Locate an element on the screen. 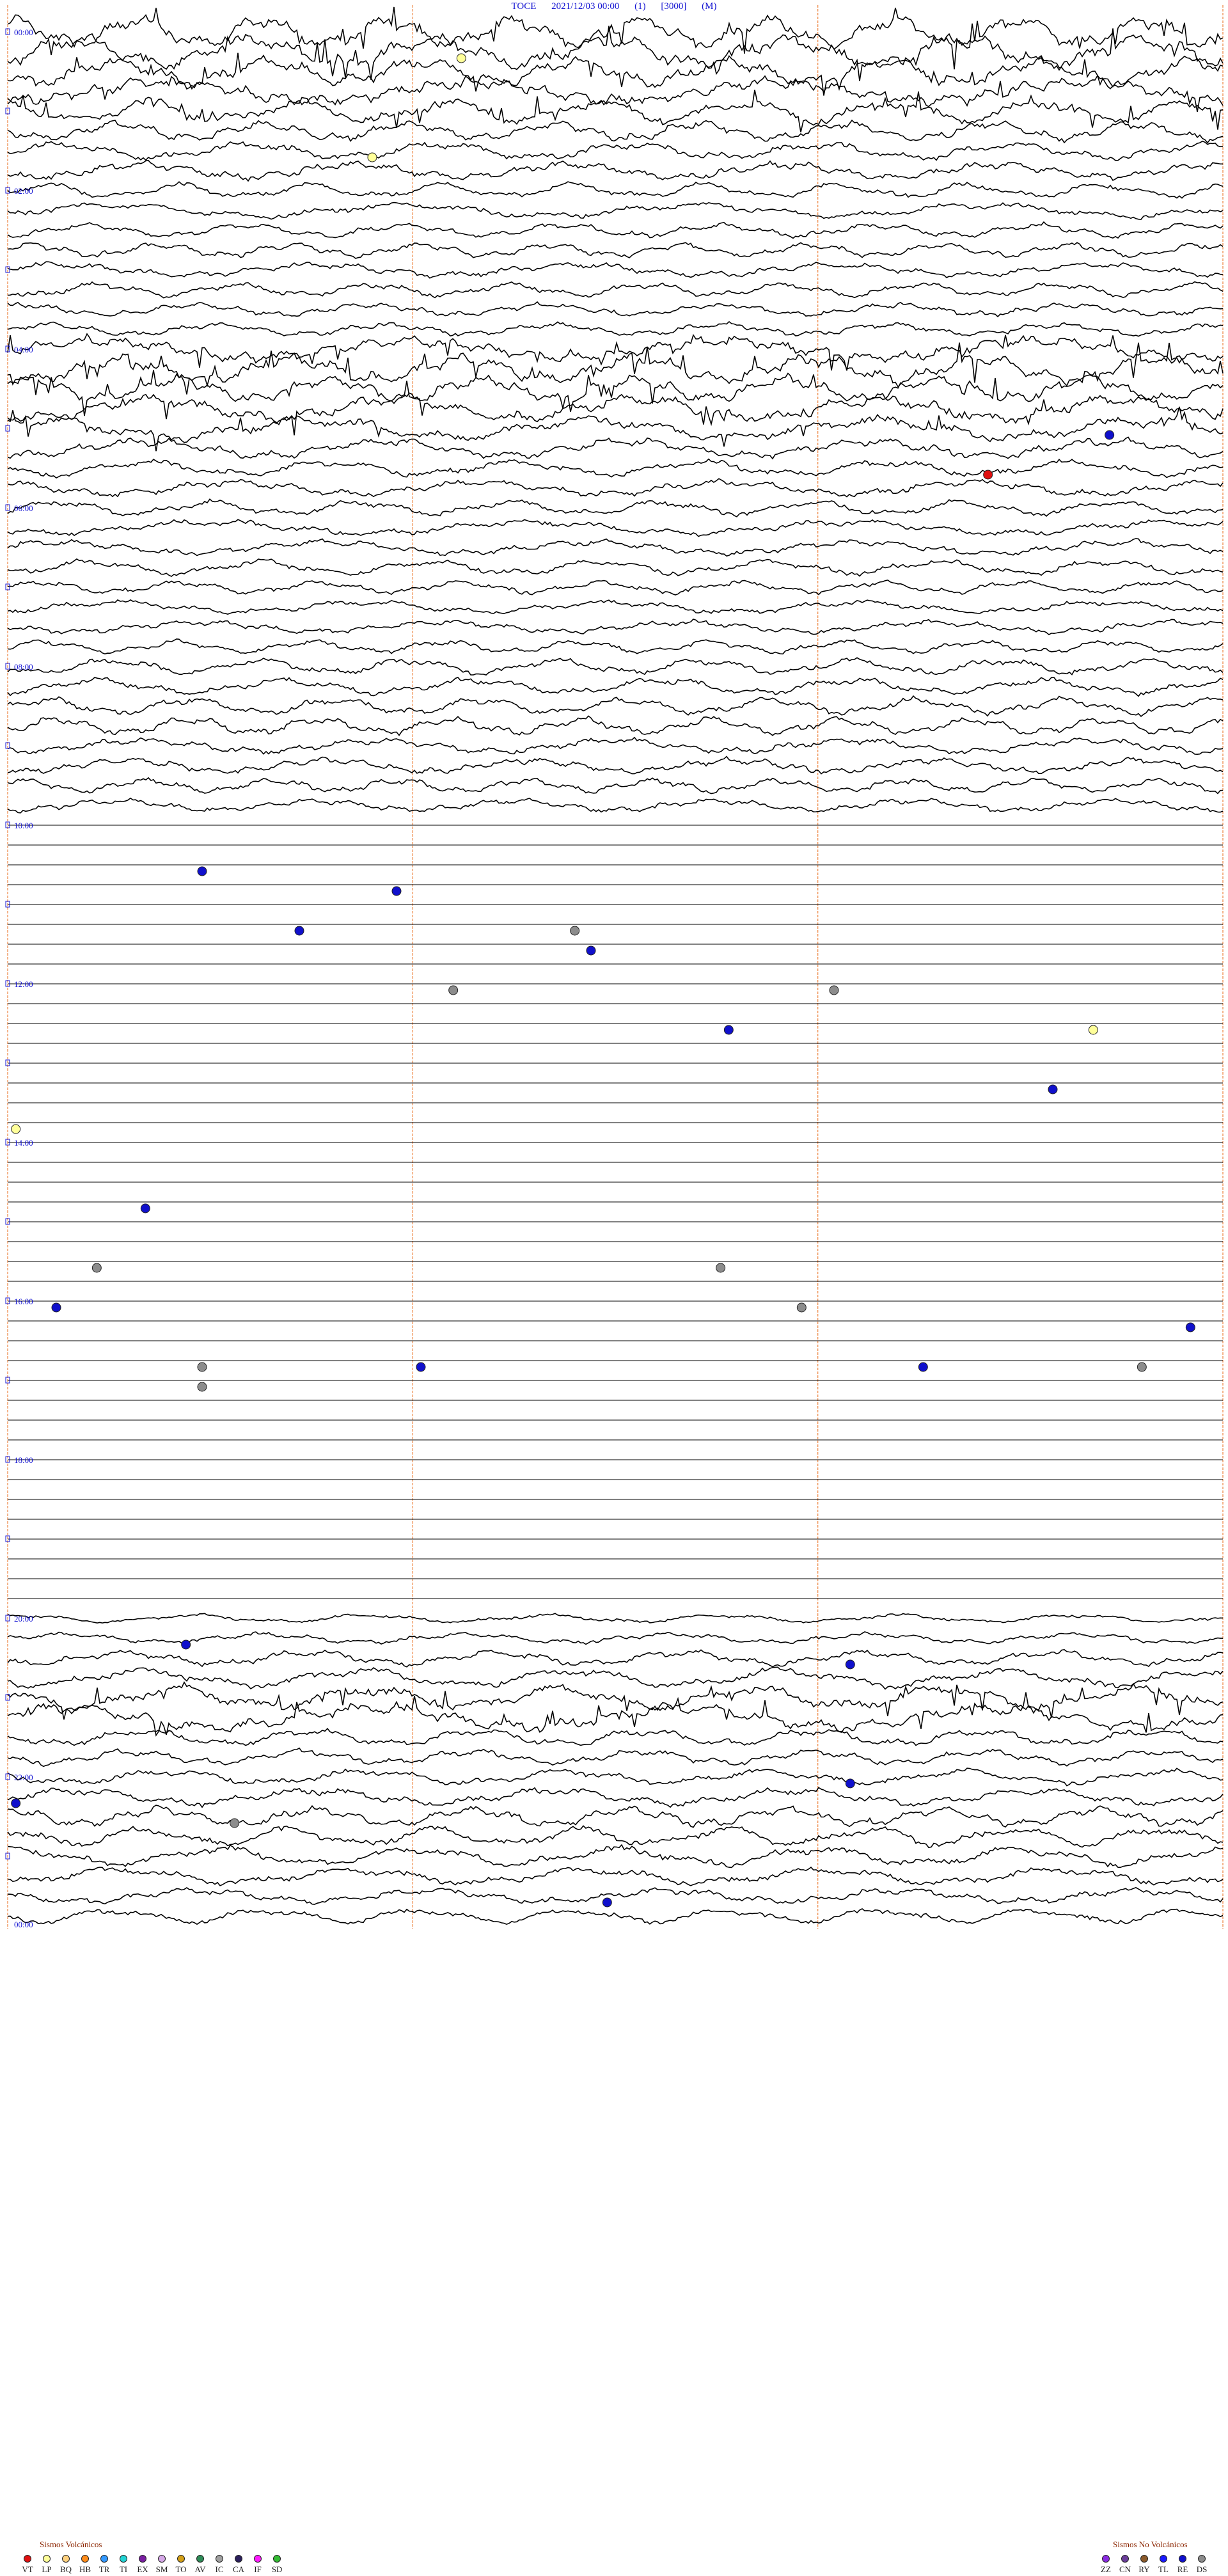 The width and height of the screenshot is (1228, 2576). legend-item-re: RE is located at coordinates (1182, 2564).